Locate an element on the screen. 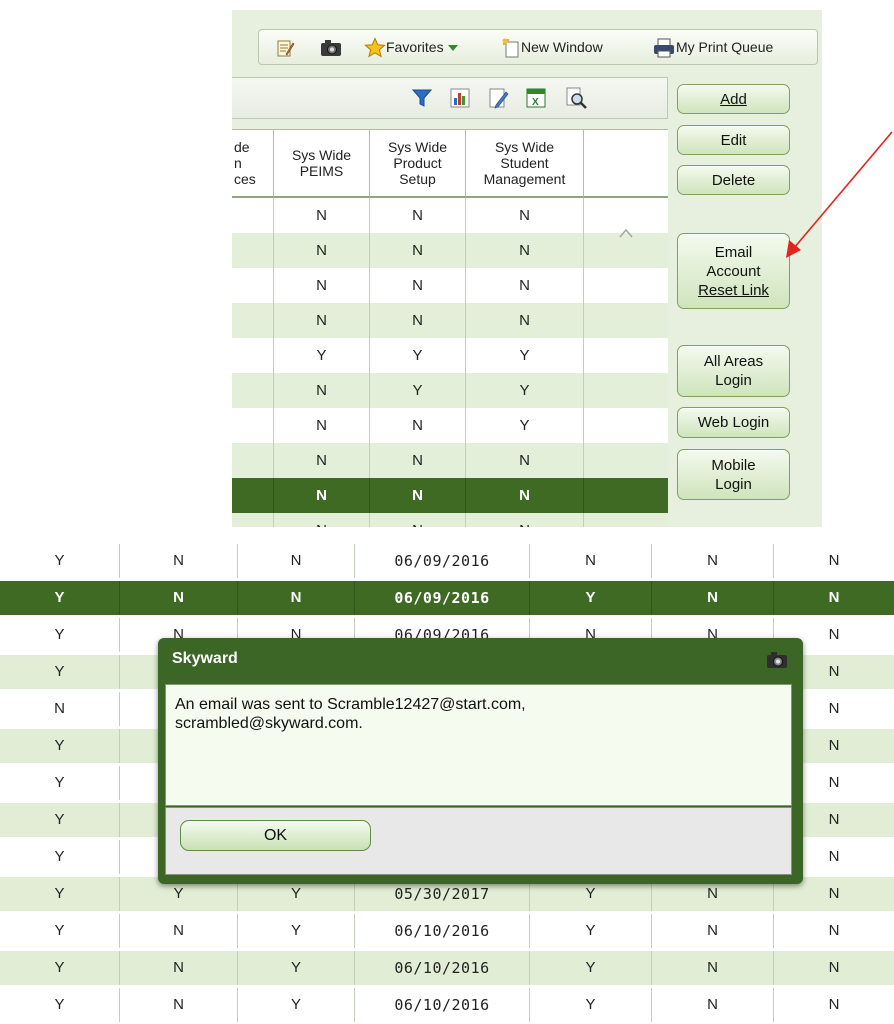 This screenshot has width=894, height=1024. mobile-login-button: Mobile Login is located at coordinates (733, 474).